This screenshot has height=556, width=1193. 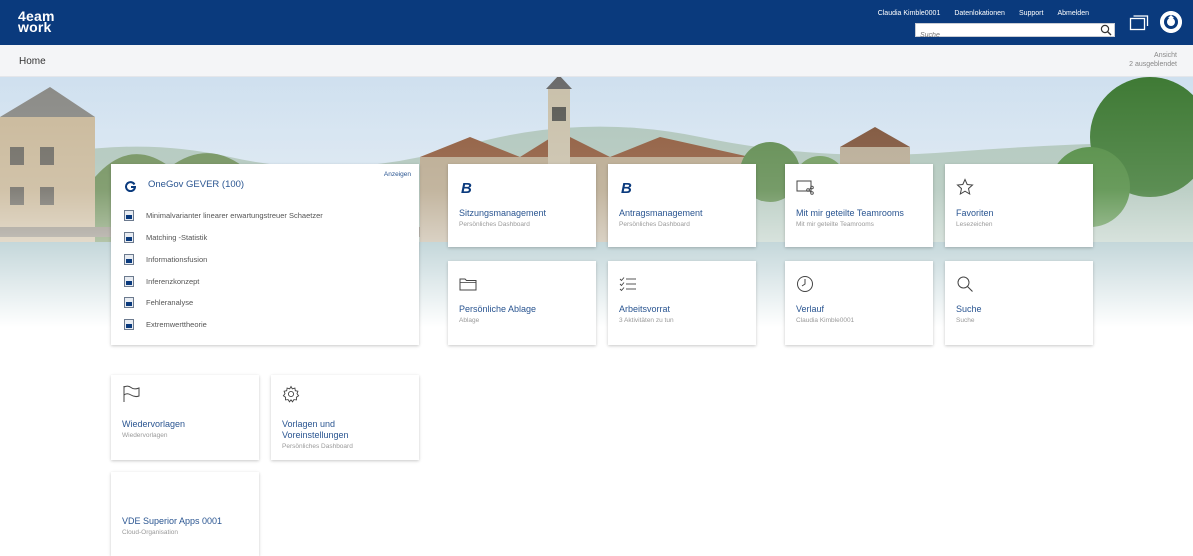 I want to click on nav-datenlokationen: Datenlokationen, so click(x=979, y=13).